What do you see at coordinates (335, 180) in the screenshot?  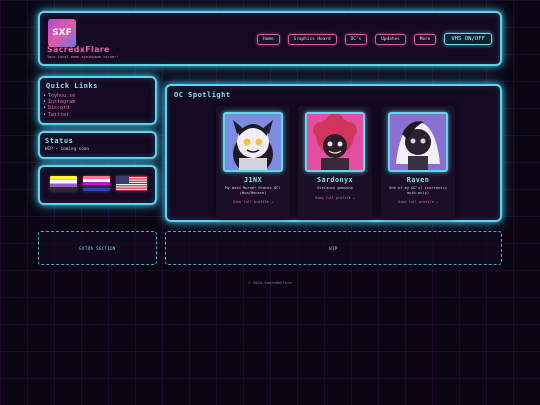 I see `oc-name-sardonyx: Sardonyx` at bounding box center [335, 180].